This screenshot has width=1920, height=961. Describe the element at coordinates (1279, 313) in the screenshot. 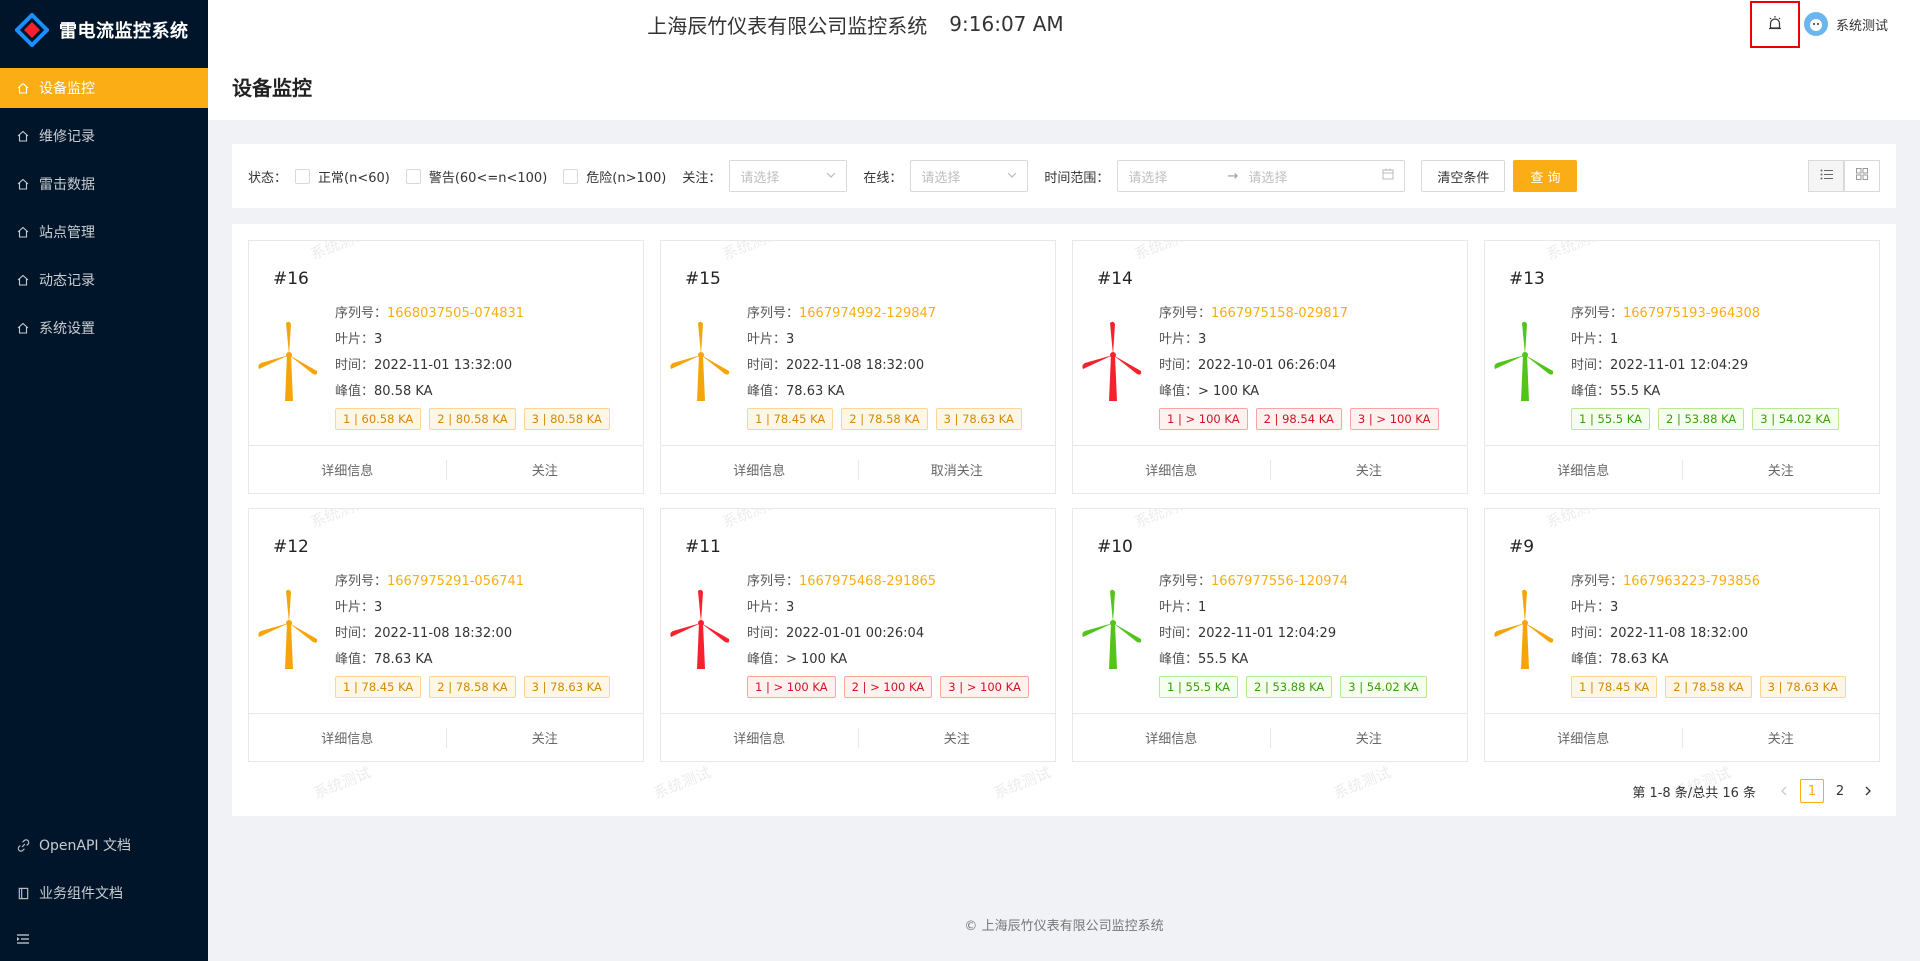

I see `serial-number: 1667975158-029817` at that location.